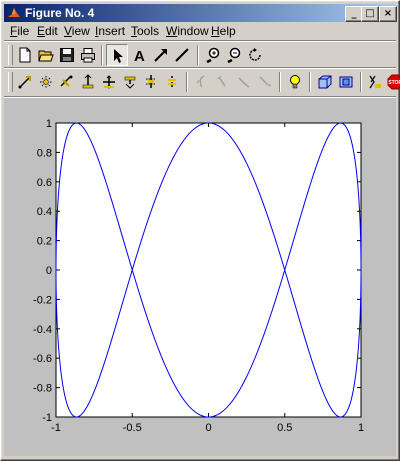 The height and width of the screenshot is (461, 400). Describe the element at coordinates (117, 55) in the screenshot. I see `select-arrow-icon` at that location.